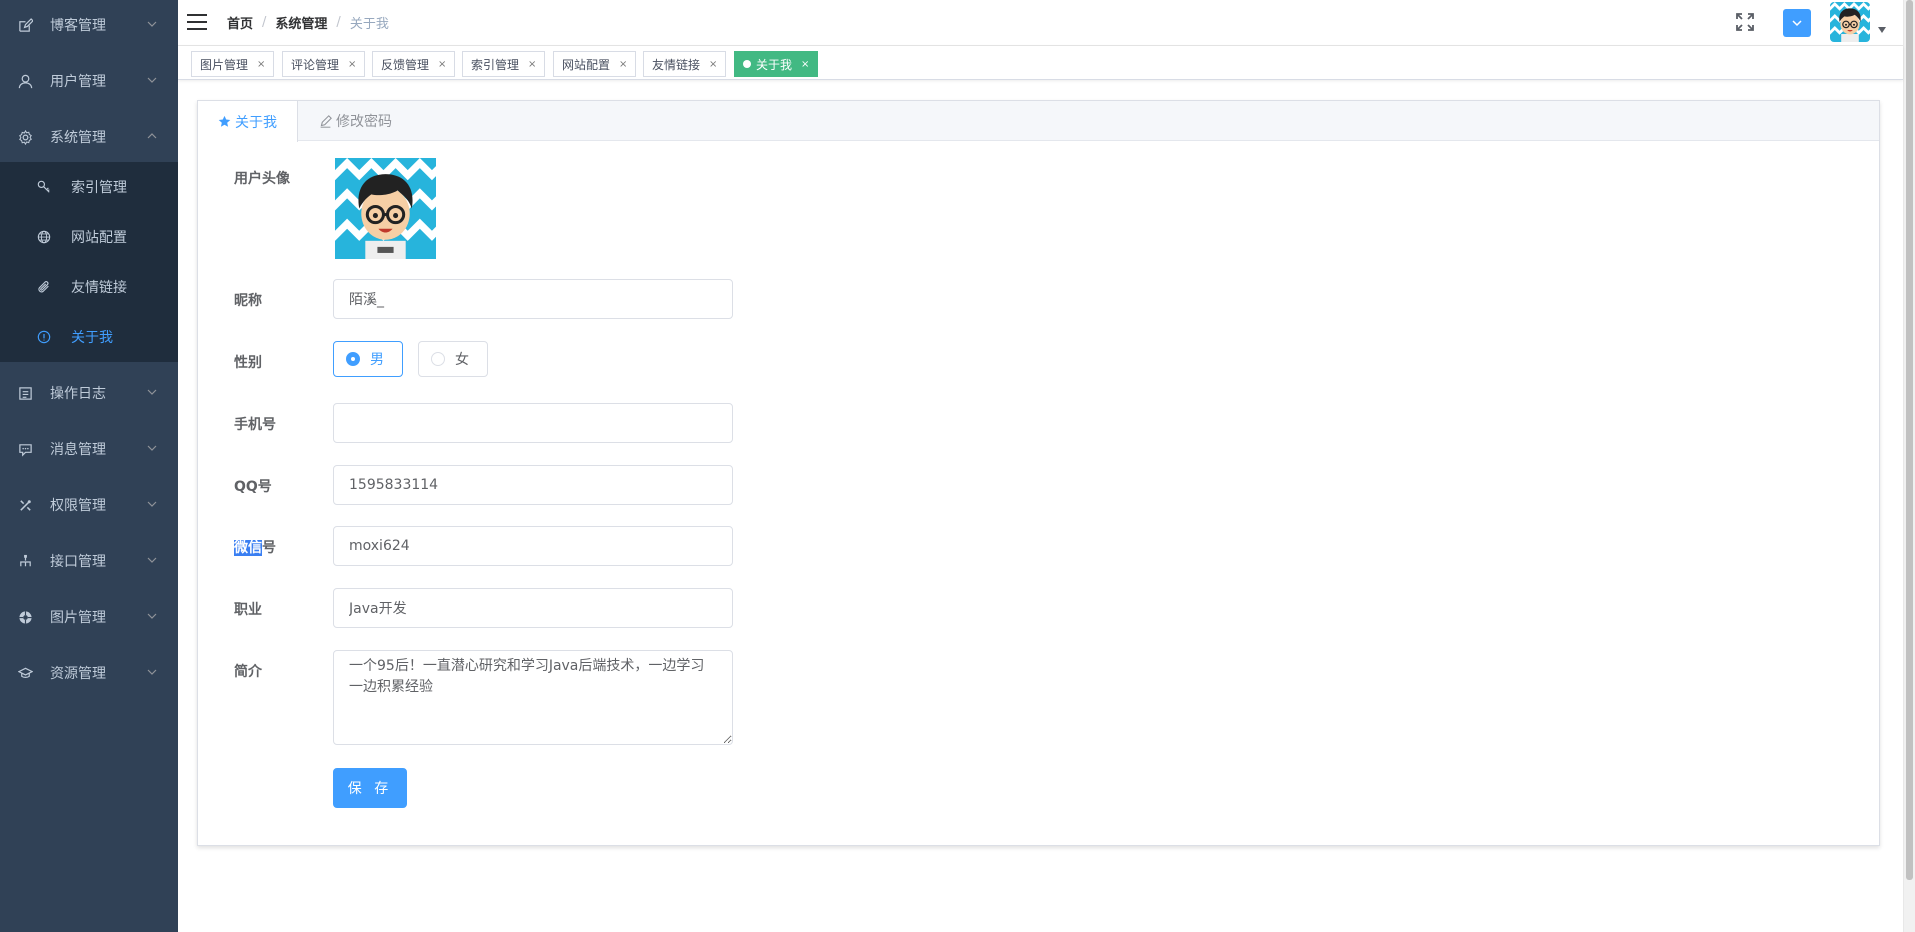  Describe the element at coordinates (224, 64) in the screenshot. I see `tag-label: 图片管理` at that location.